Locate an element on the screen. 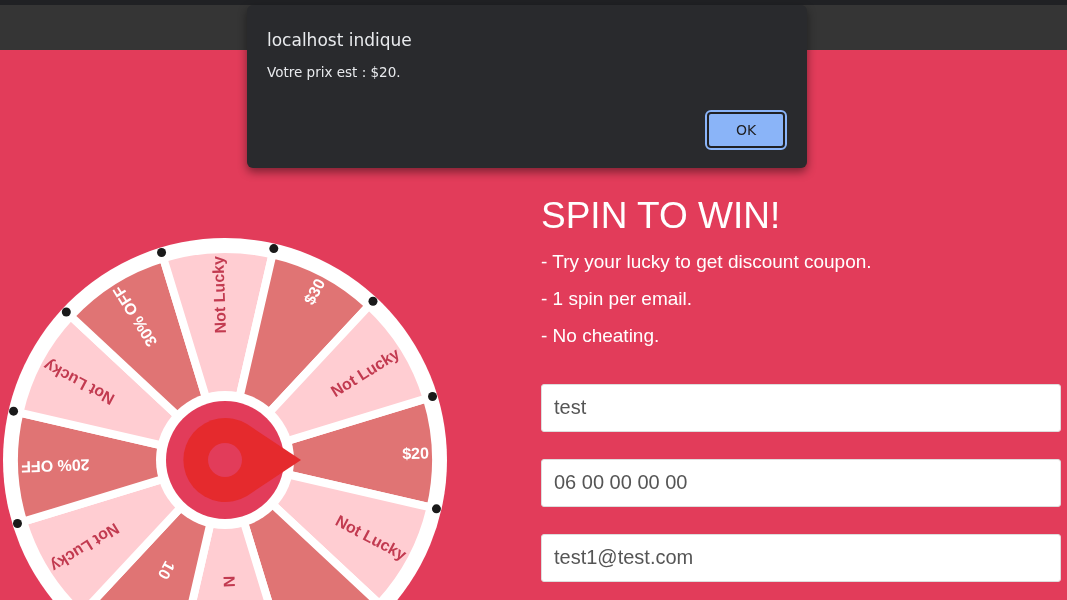 Image resolution: width=1067 pixels, height=600 pixels. input-field: test is located at coordinates (801, 407).